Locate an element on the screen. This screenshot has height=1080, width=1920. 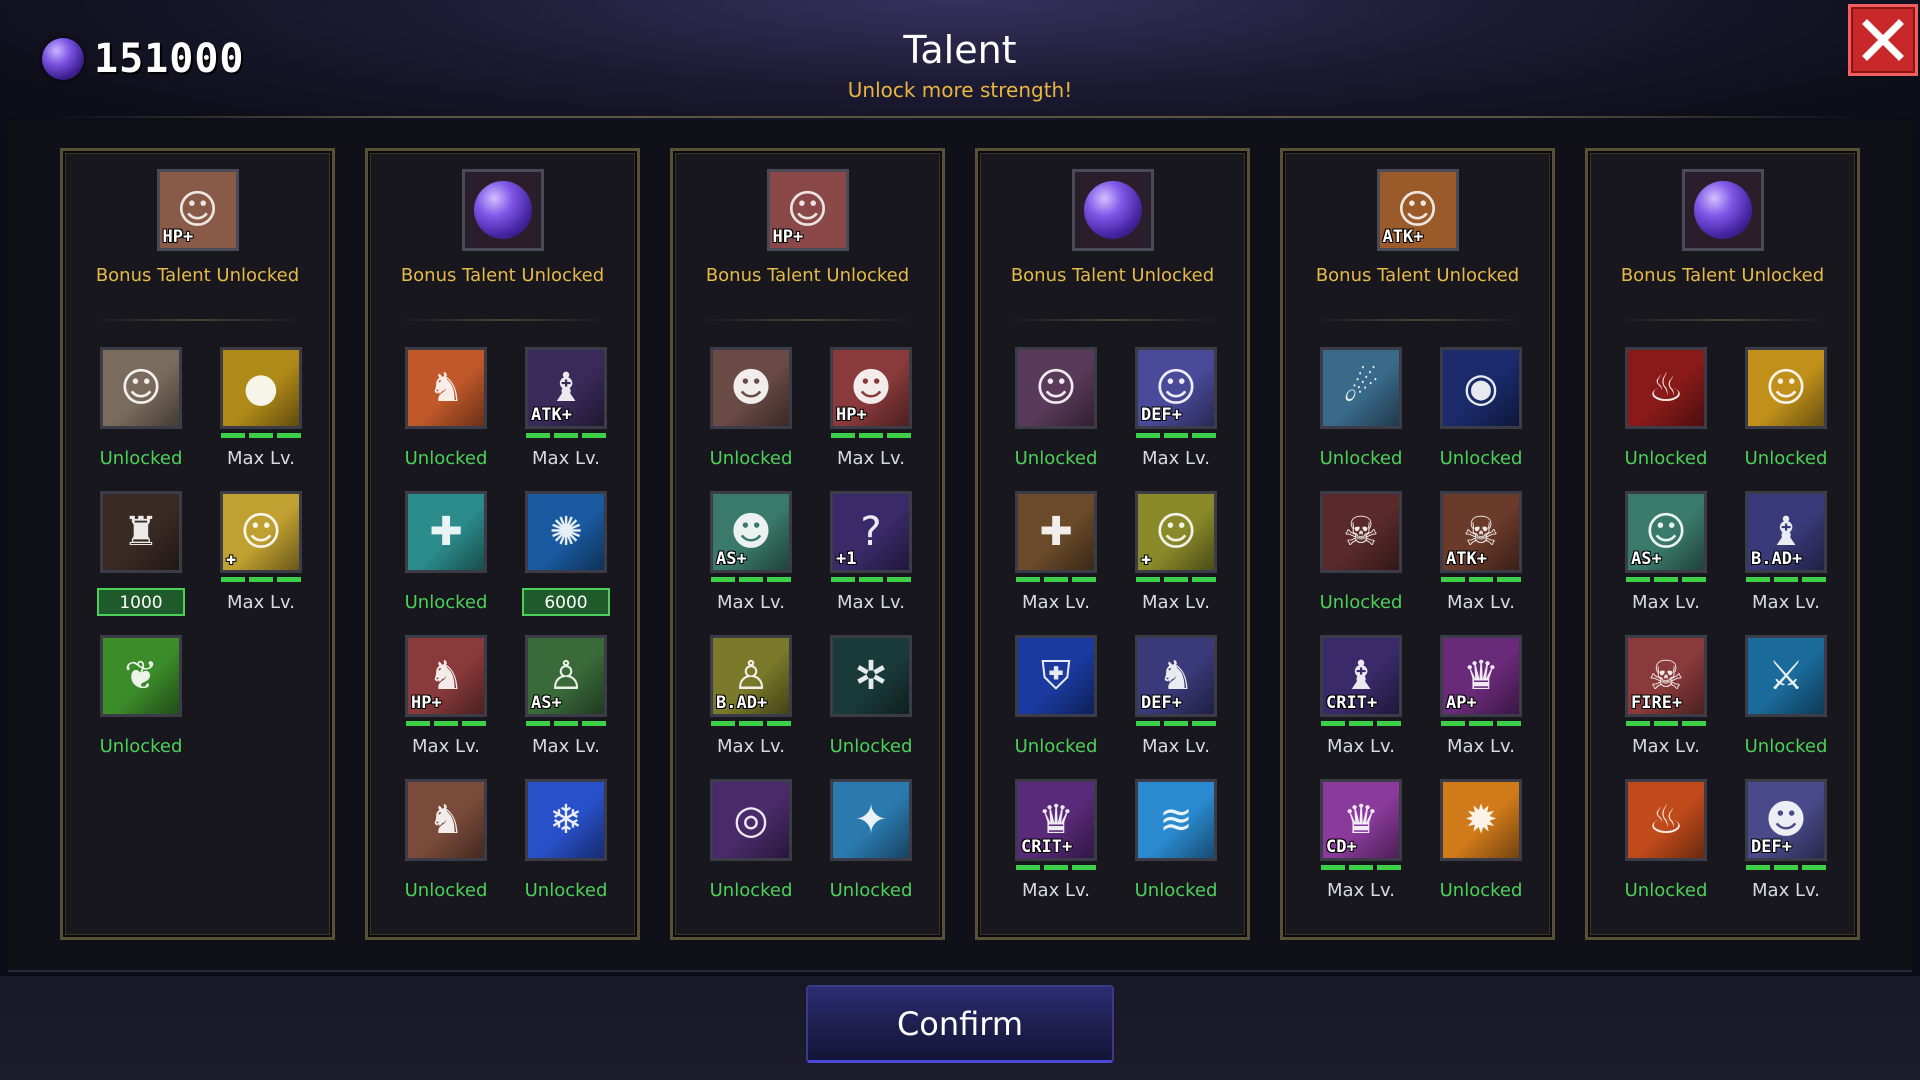
talent-slot: ☻ Unlocked is located at coordinates (751, 408).